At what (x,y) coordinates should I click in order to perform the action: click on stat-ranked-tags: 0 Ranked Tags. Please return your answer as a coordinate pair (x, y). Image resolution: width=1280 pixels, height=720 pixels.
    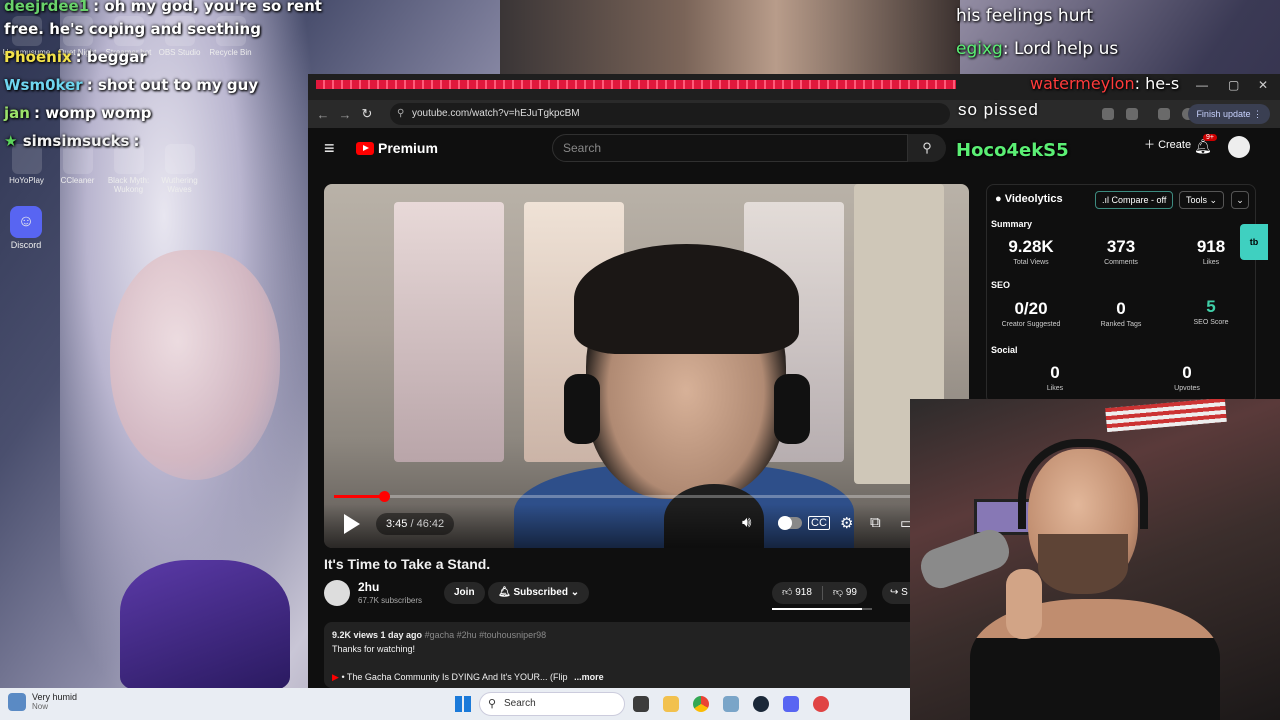
    Looking at the image, I should click on (1121, 313).